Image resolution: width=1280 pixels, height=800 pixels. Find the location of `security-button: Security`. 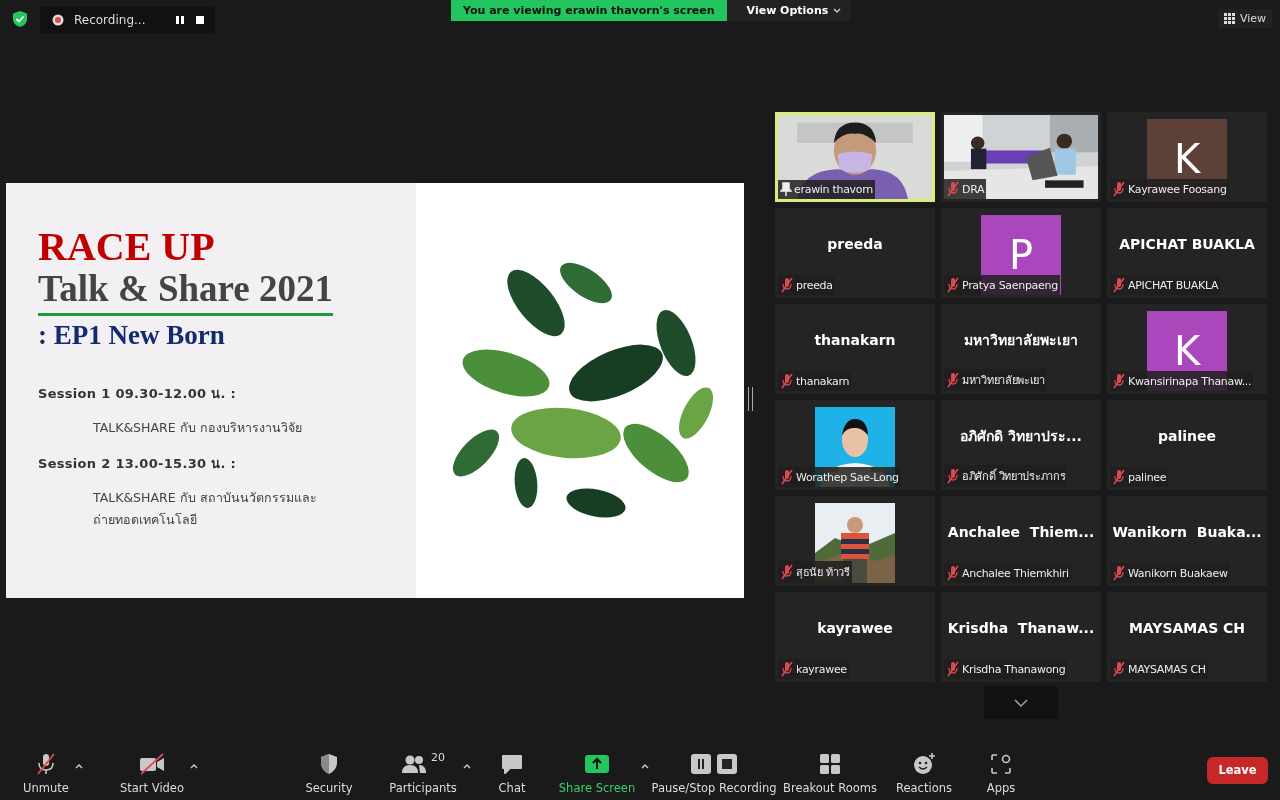

security-button: Security is located at coordinates (329, 770).